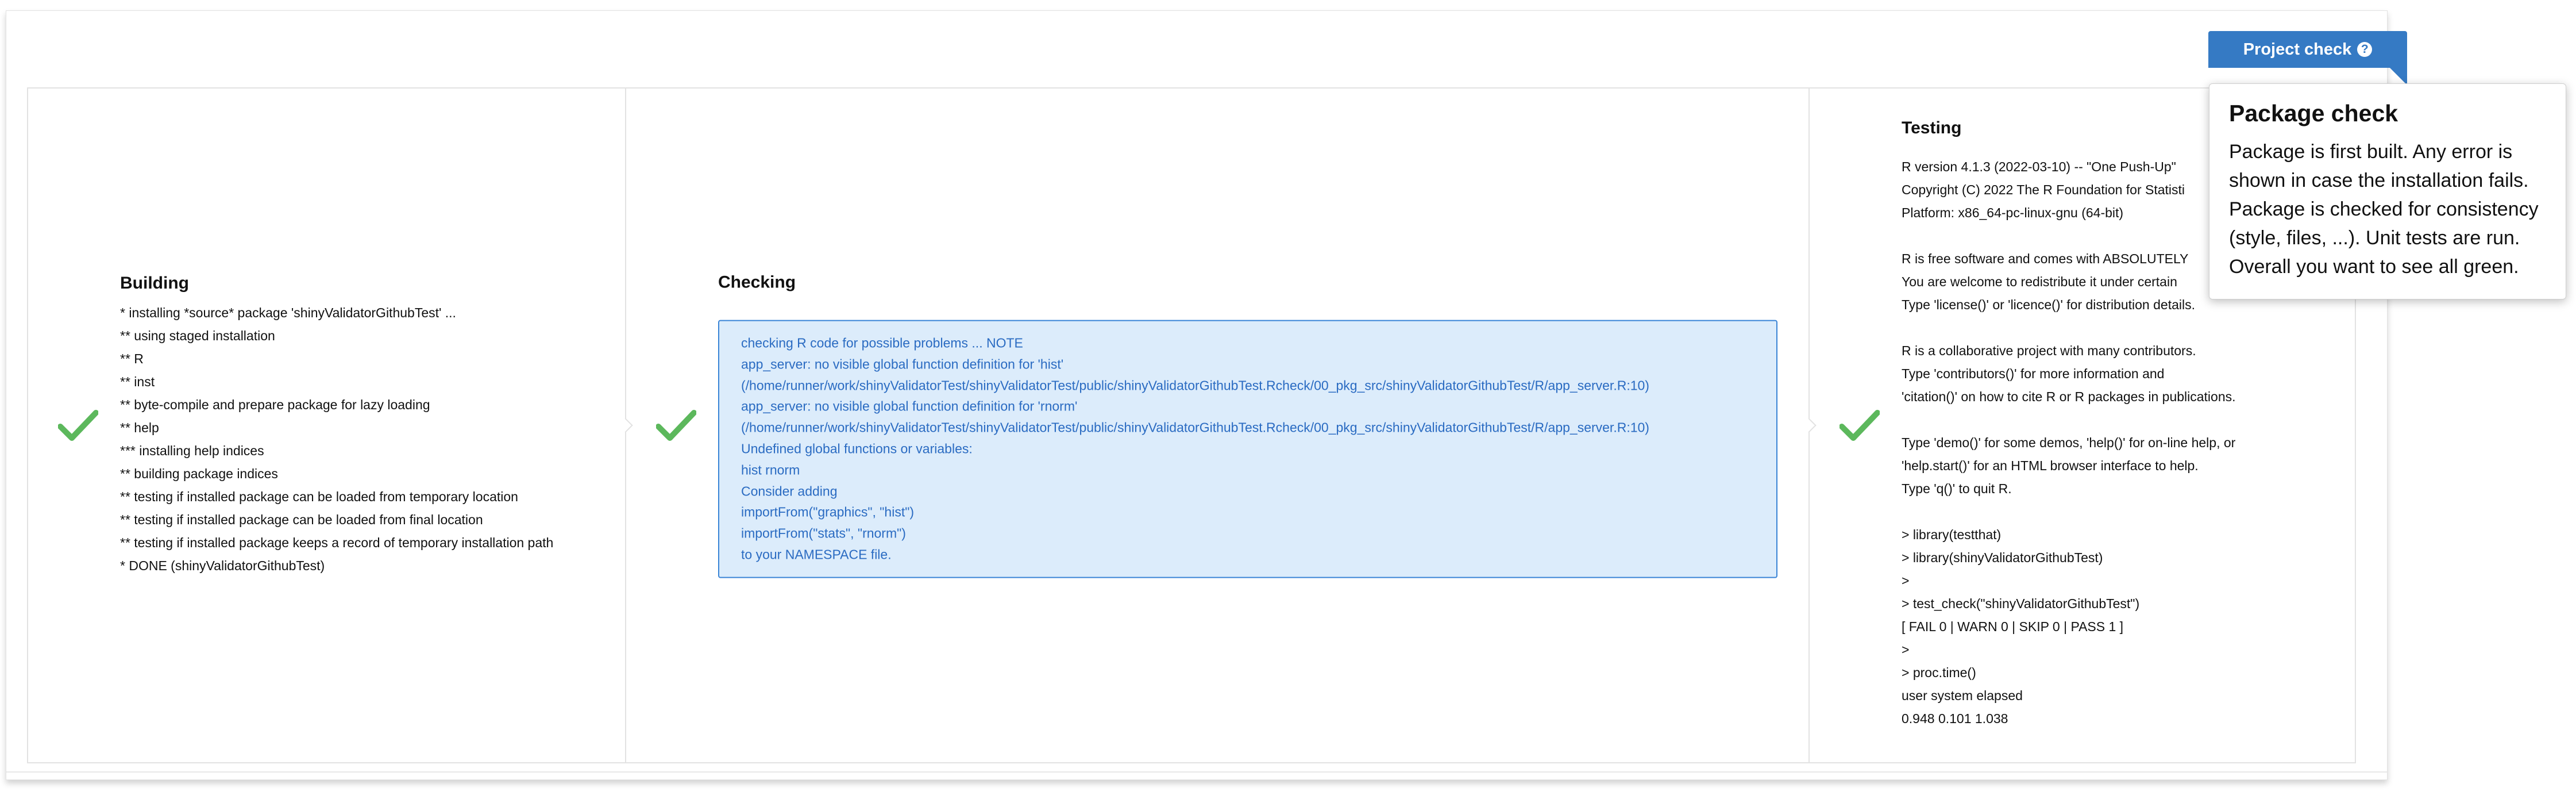  Describe the element at coordinates (154, 284) in the screenshot. I see `building-title: Building` at that location.